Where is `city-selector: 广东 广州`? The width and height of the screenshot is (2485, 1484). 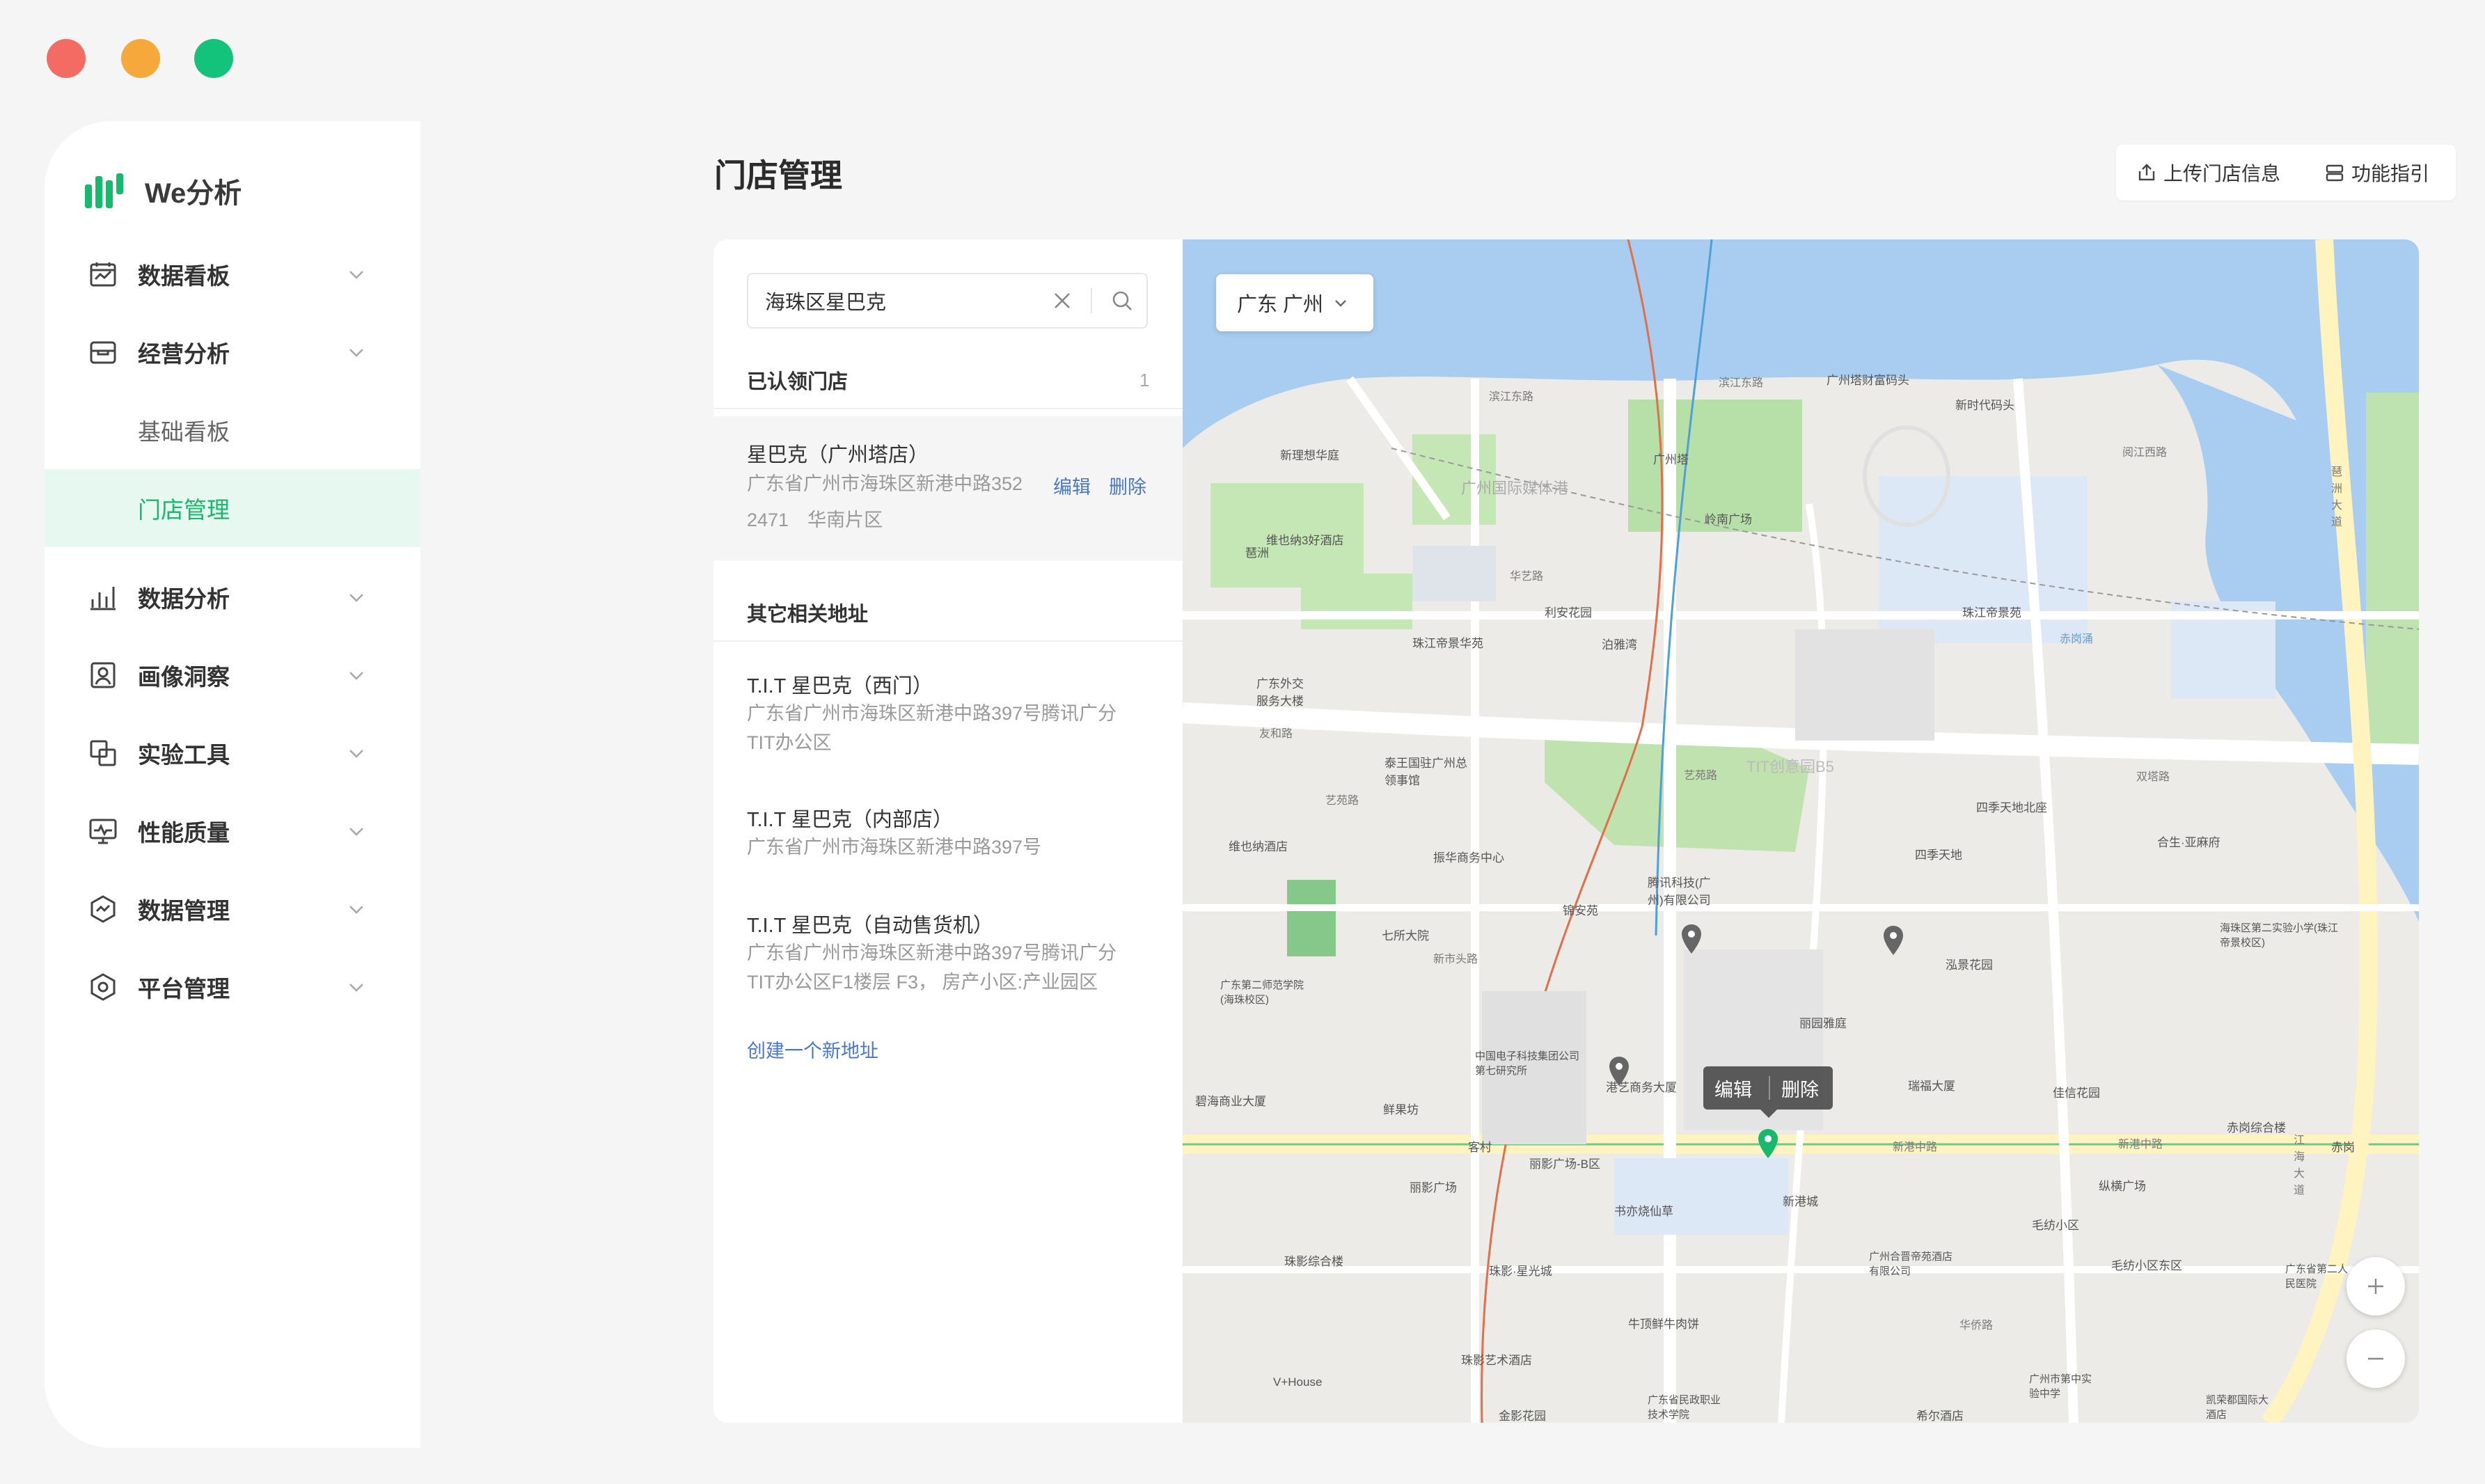
city-selector: 广东 广州 is located at coordinates (1294, 302).